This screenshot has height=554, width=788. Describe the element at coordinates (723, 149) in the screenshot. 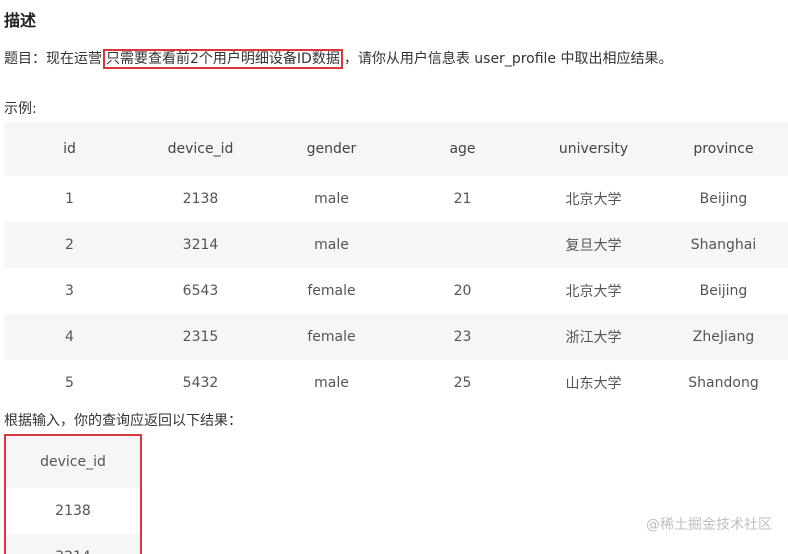

I see `column-header-province: province` at that location.